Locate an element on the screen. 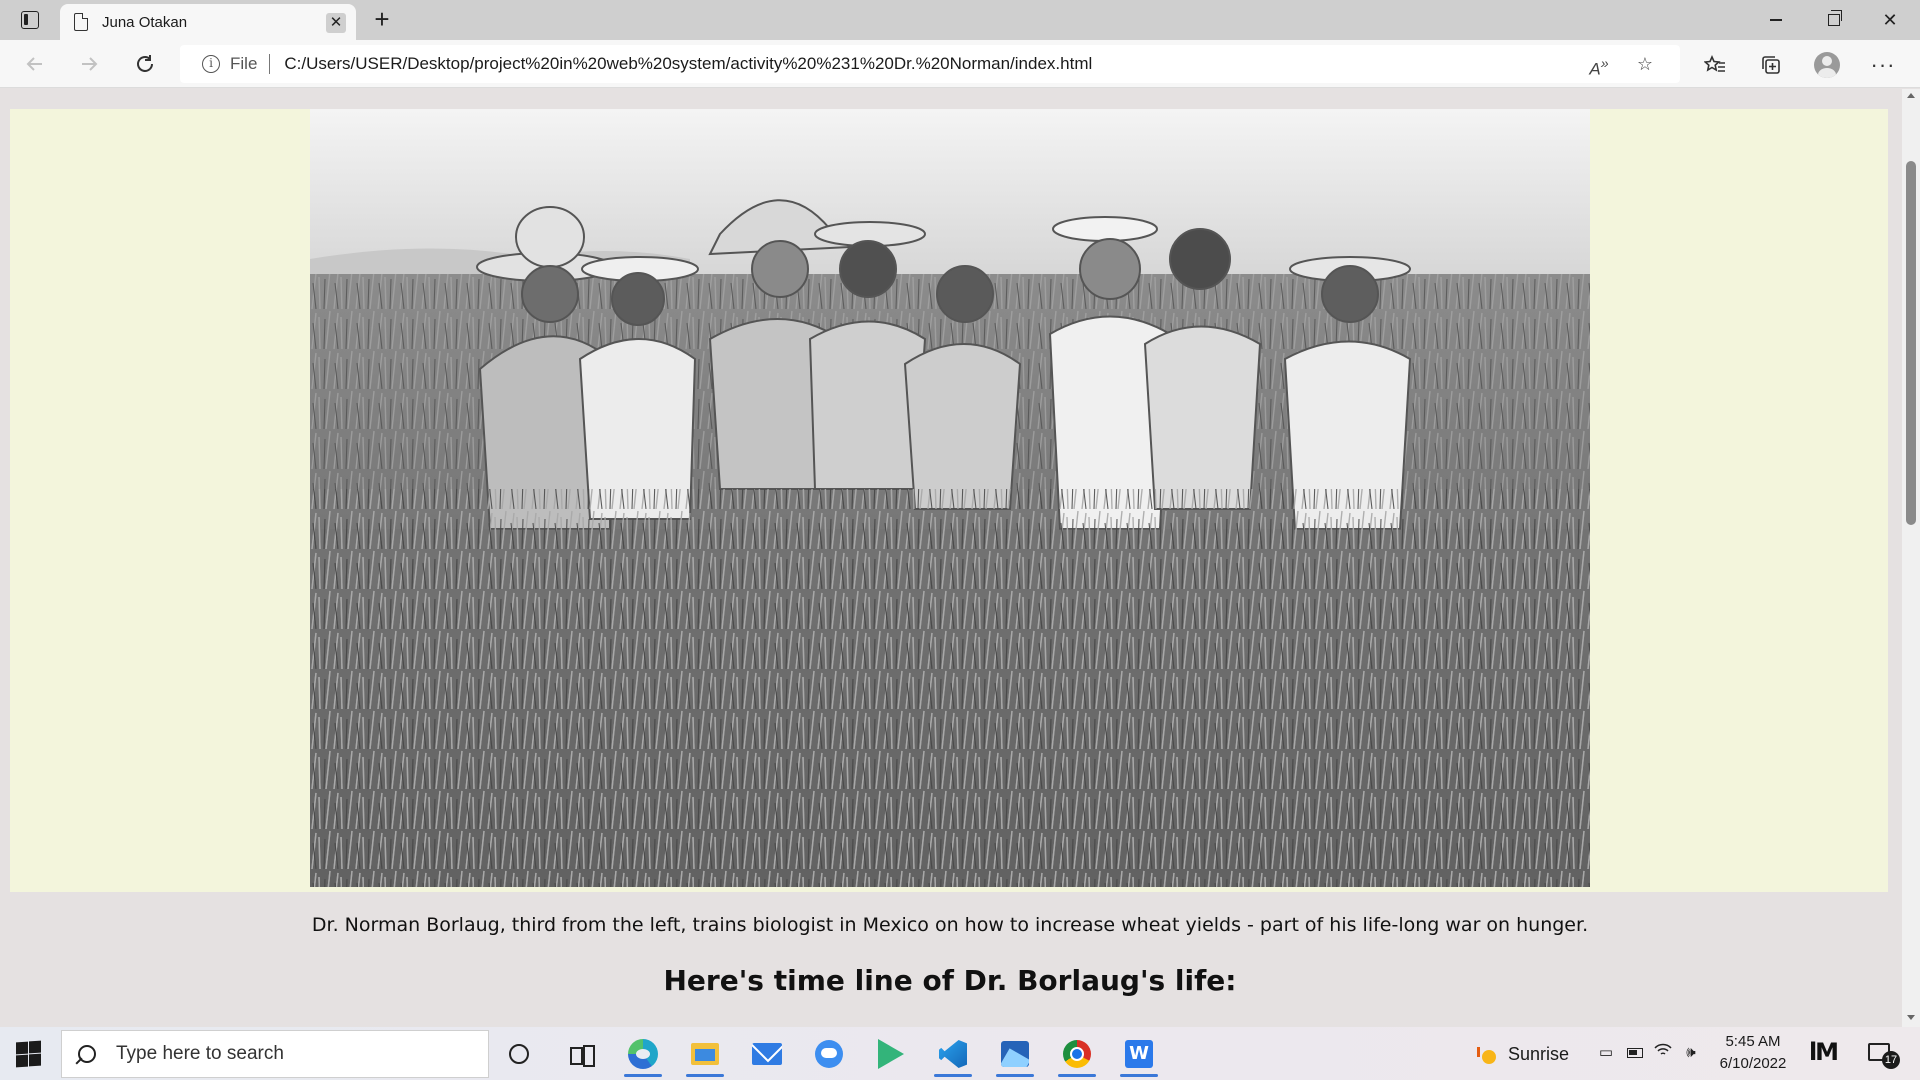 The height and width of the screenshot is (1080, 1920). photos-icon is located at coordinates (1015, 1054).